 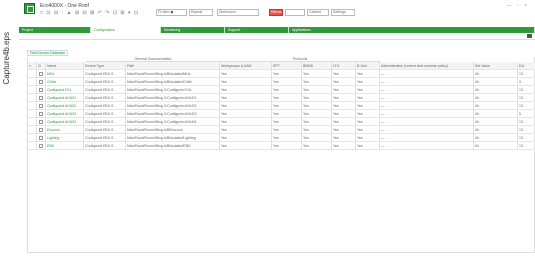 What do you see at coordinates (65, 106) in the screenshot?
I see `table-cell: Configured AHU02` at bounding box center [65, 106].